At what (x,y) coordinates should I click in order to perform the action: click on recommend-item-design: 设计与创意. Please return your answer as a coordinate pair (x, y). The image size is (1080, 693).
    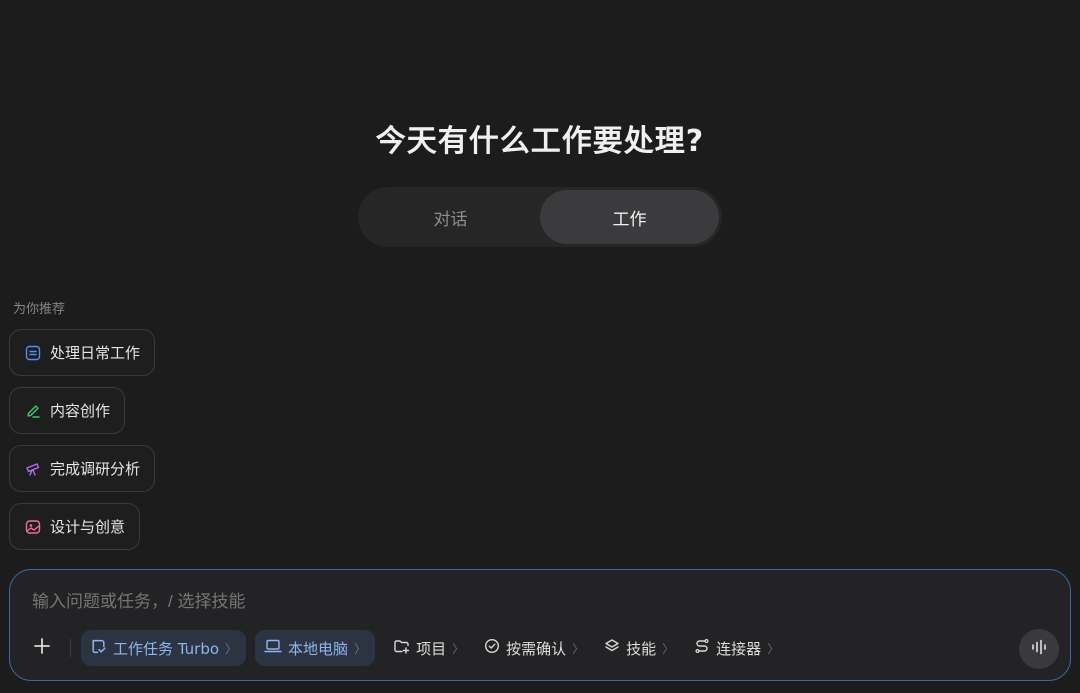
    Looking at the image, I should click on (75, 526).